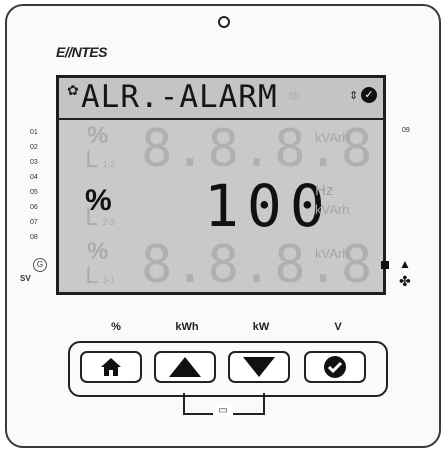  What do you see at coordinates (224, 22) in the screenshot?
I see `mounting-hole` at bounding box center [224, 22].